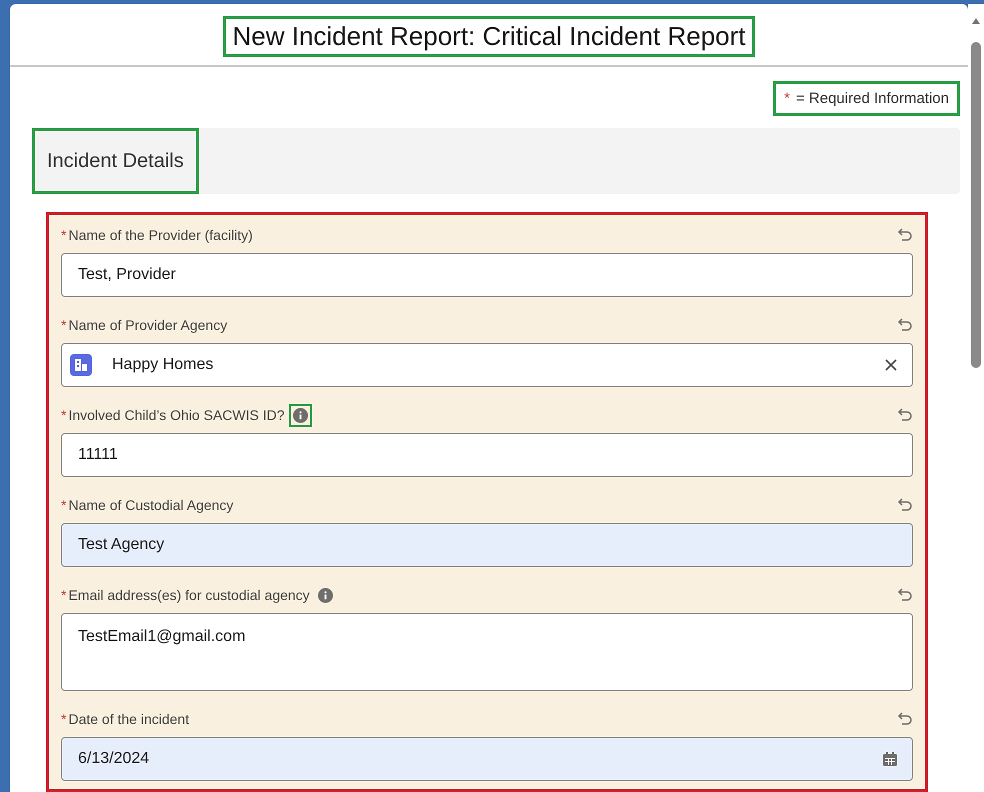  What do you see at coordinates (487, 275) in the screenshot?
I see `text-field: Test, Provider` at bounding box center [487, 275].